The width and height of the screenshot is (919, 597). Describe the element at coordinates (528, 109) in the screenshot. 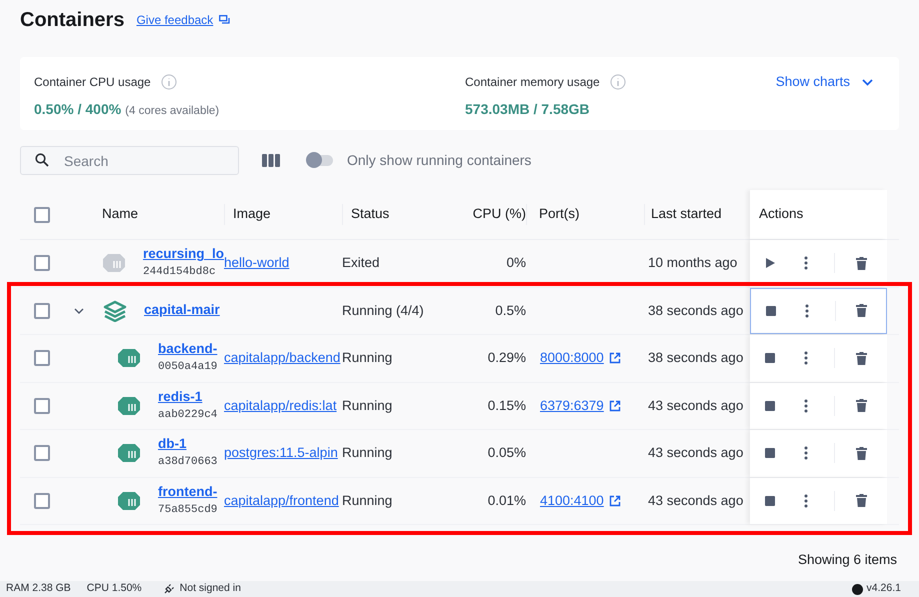

I see `memory-usage-value: 573.03MB / 7.58GB` at that location.